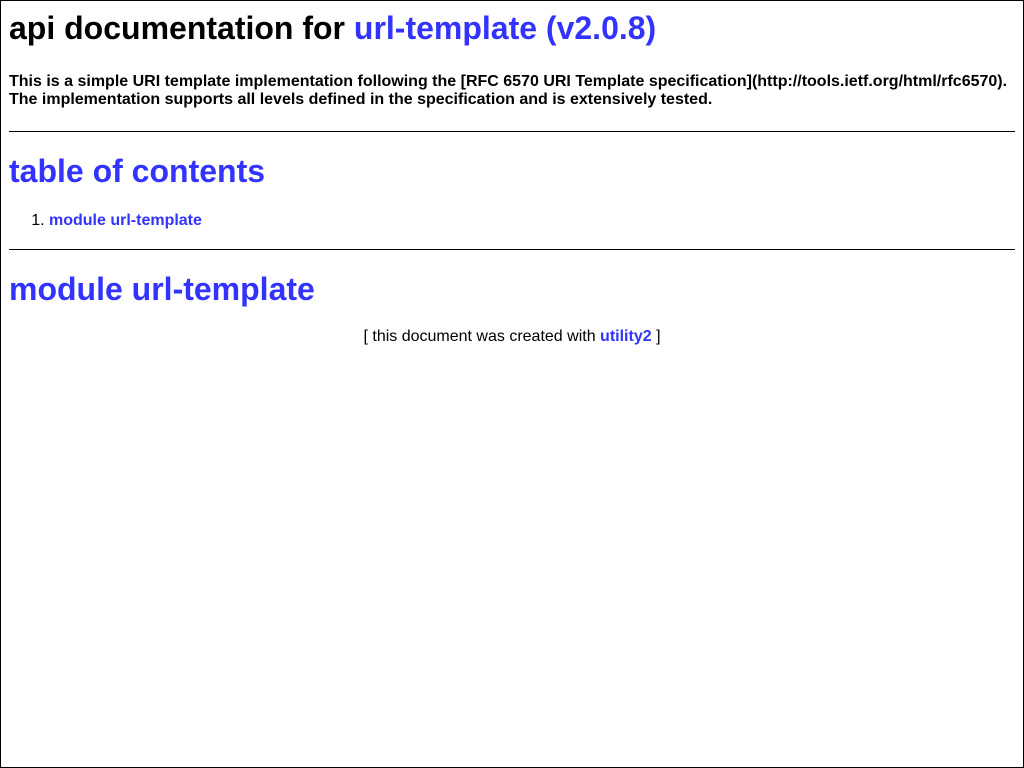  Describe the element at coordinates (177, 28) in the screenshot. I see `title-prefix: api documentation for` at that location.